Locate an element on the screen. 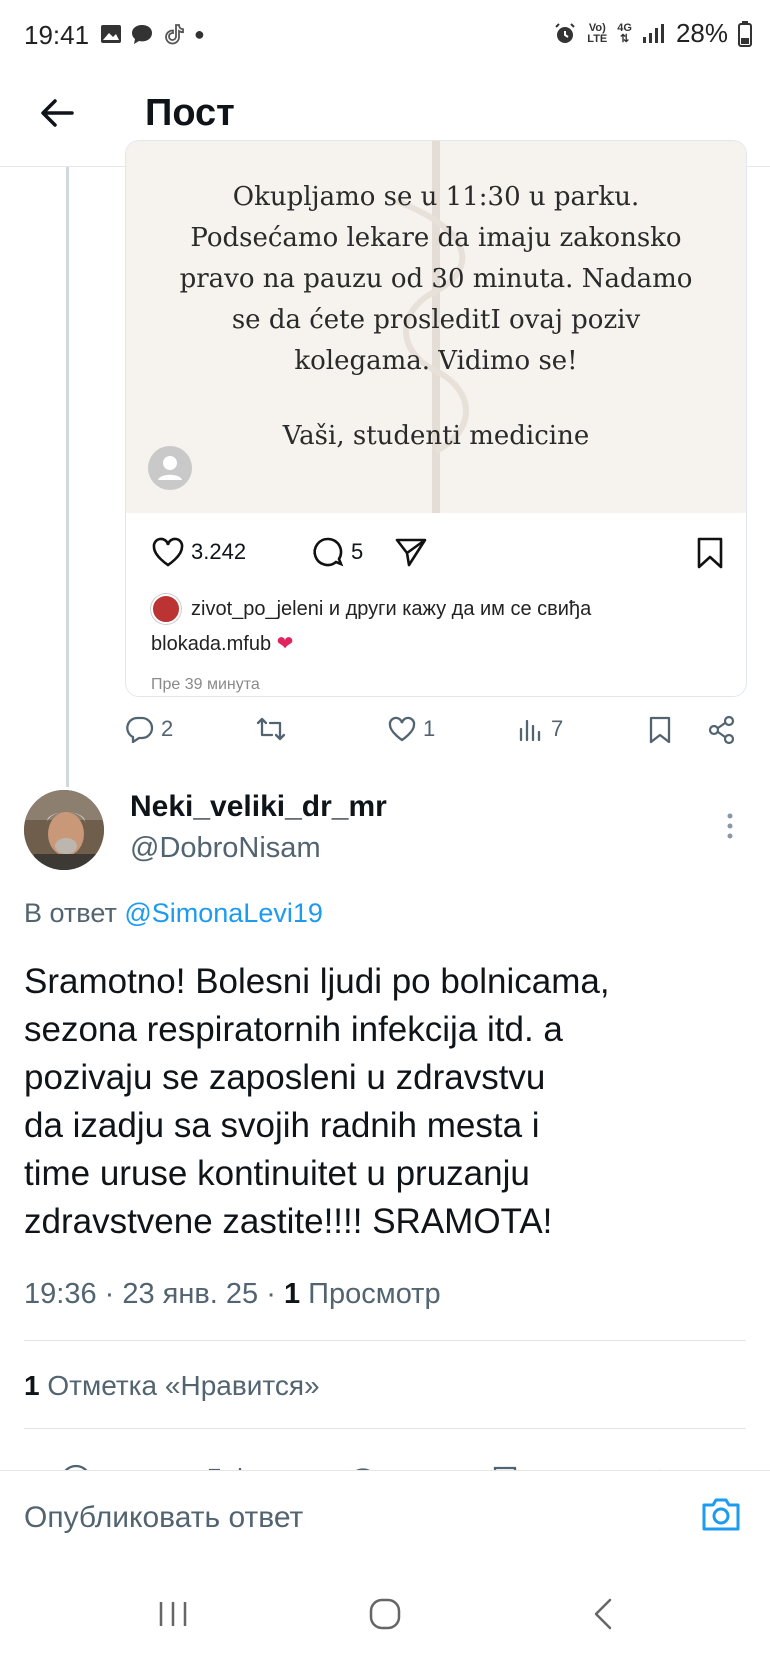 The height and width of the screenshot is (1667, 770). image-line: Podsećamo lekare da imaju zakonsko is located at coordinates (436, 238).